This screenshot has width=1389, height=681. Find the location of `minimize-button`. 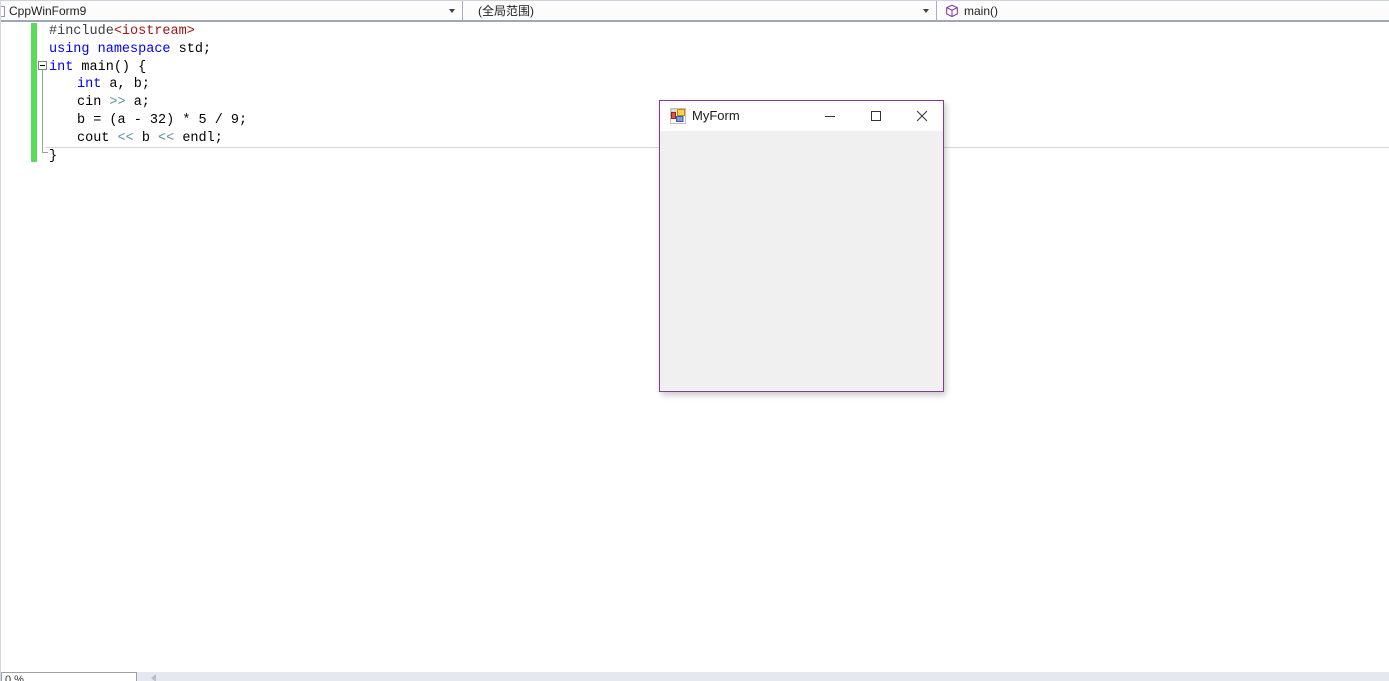

minimize-button is located at coordinates (830, 116).